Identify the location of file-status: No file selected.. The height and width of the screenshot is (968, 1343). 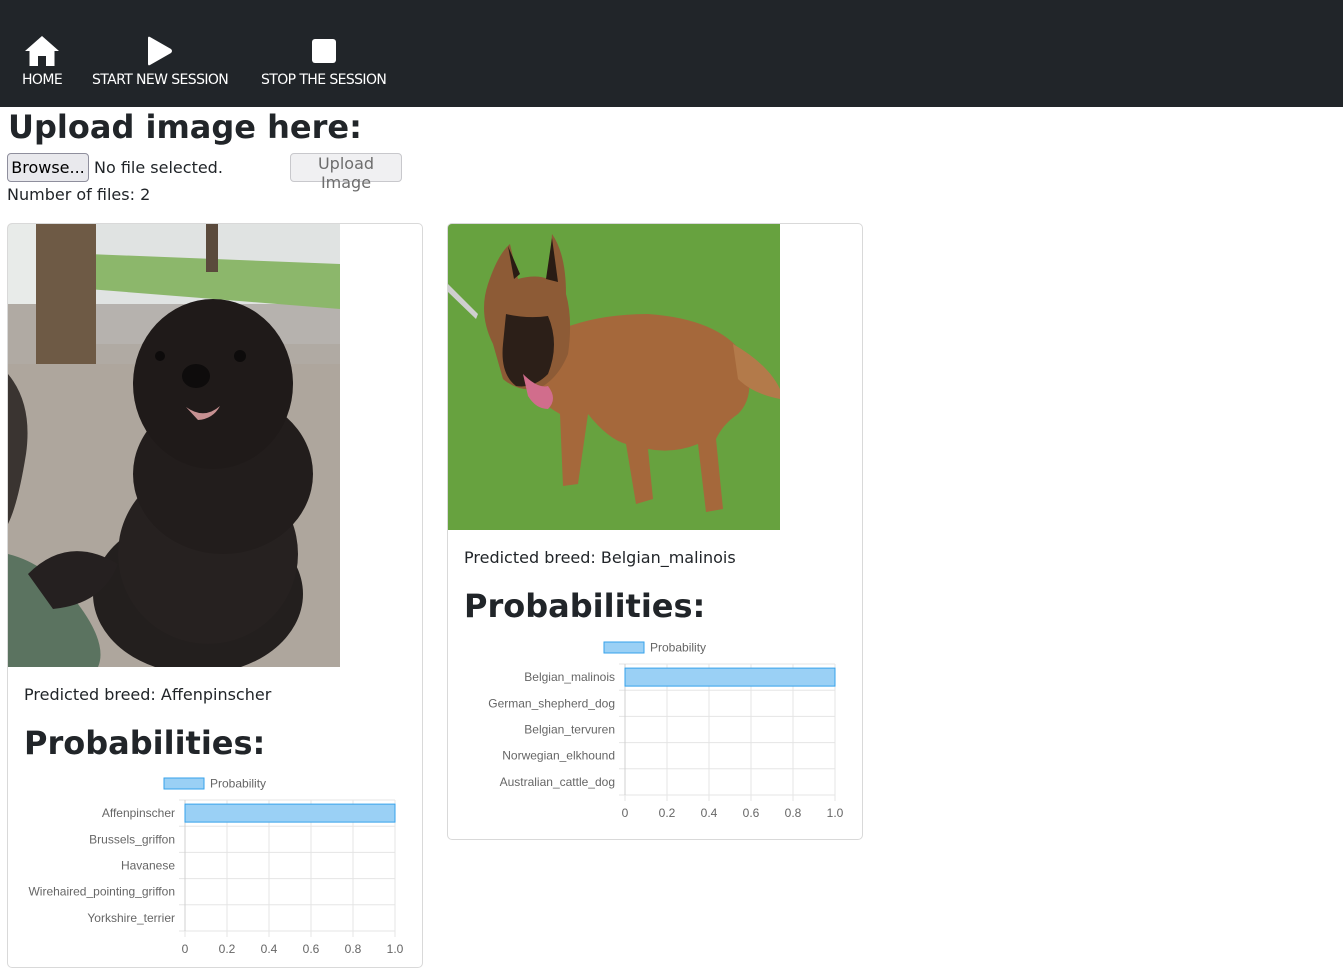
(158, 167).